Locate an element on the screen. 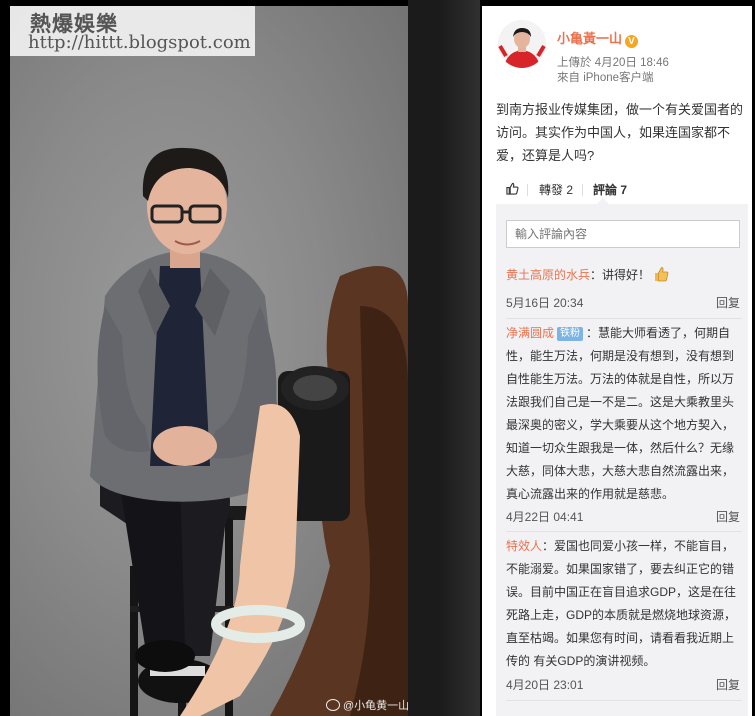 The height and width of the screenshot is (716, 755). watermark-url: http://hittt.blogspot.com is located at coordinates (139, 42).